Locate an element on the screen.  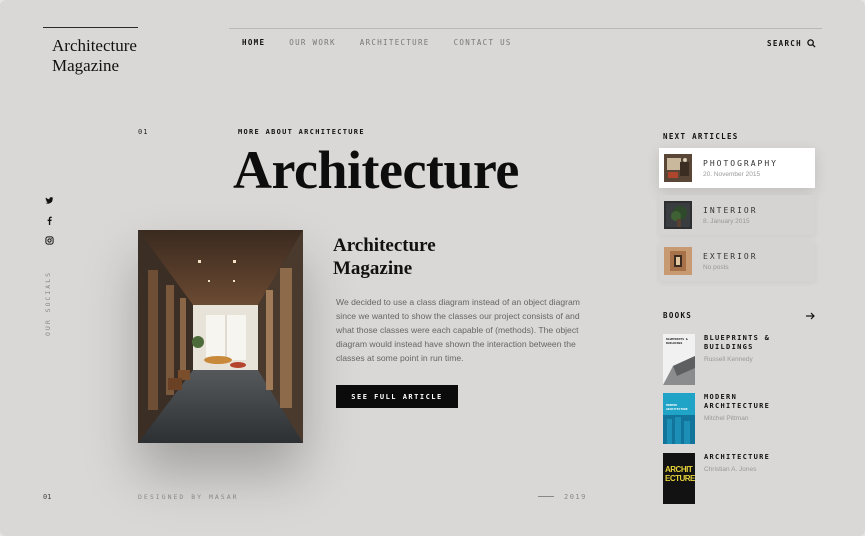
next-articles-title: NEXT ARTICLES is located at coordinates (701, 136).